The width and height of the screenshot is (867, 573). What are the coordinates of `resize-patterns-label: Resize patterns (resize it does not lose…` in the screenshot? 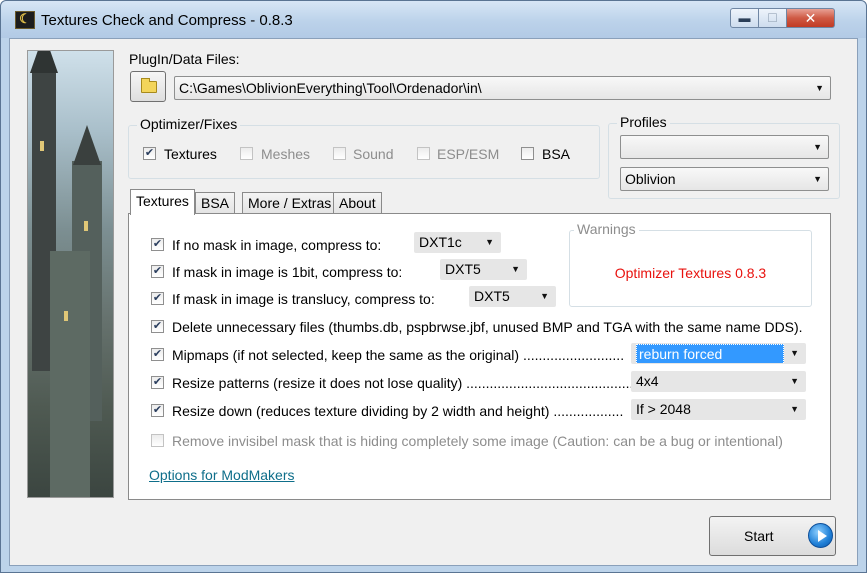 It's located at (403, 383).